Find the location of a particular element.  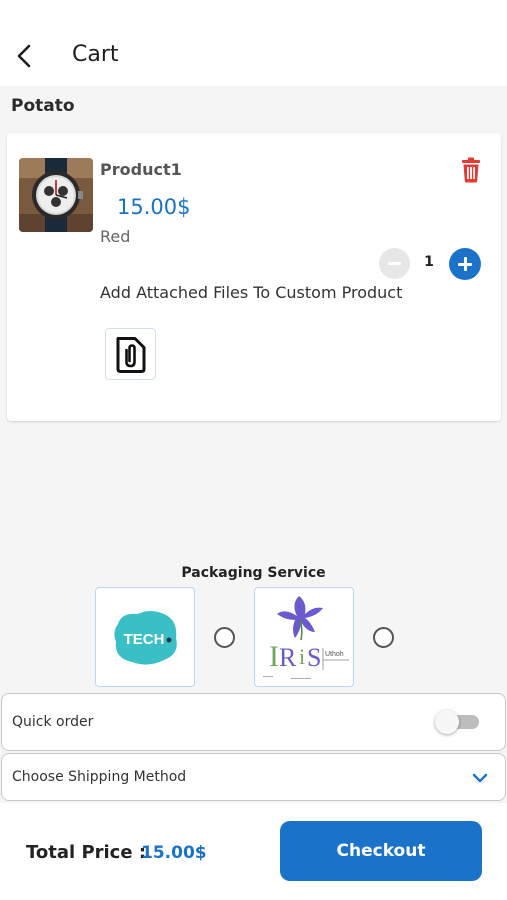

packaging-radio-tech is located at coordinates (224, 637).